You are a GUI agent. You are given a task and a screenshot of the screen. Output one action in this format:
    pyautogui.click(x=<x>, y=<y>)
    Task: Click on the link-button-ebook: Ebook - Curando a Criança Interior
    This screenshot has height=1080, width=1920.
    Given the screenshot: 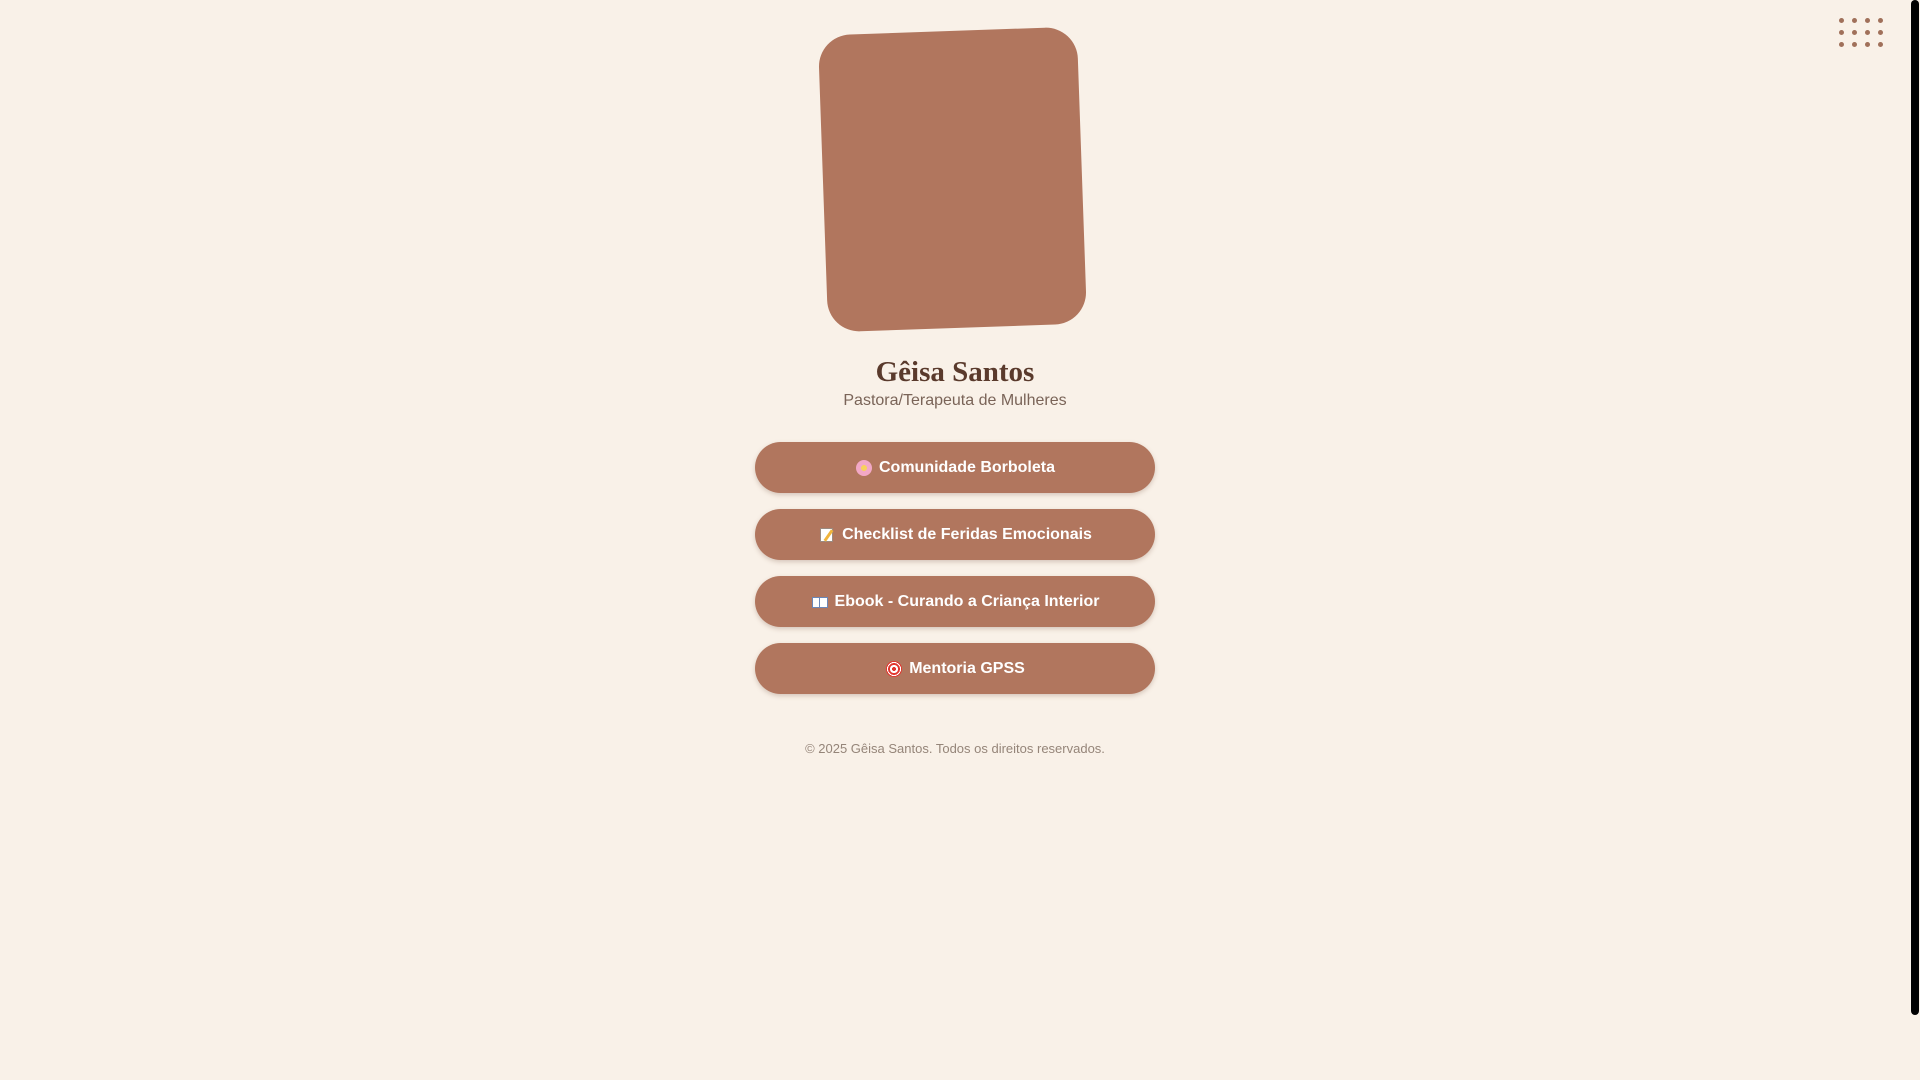 What is the action you would take?
    pyautogui.click(x=955, y=601)
    